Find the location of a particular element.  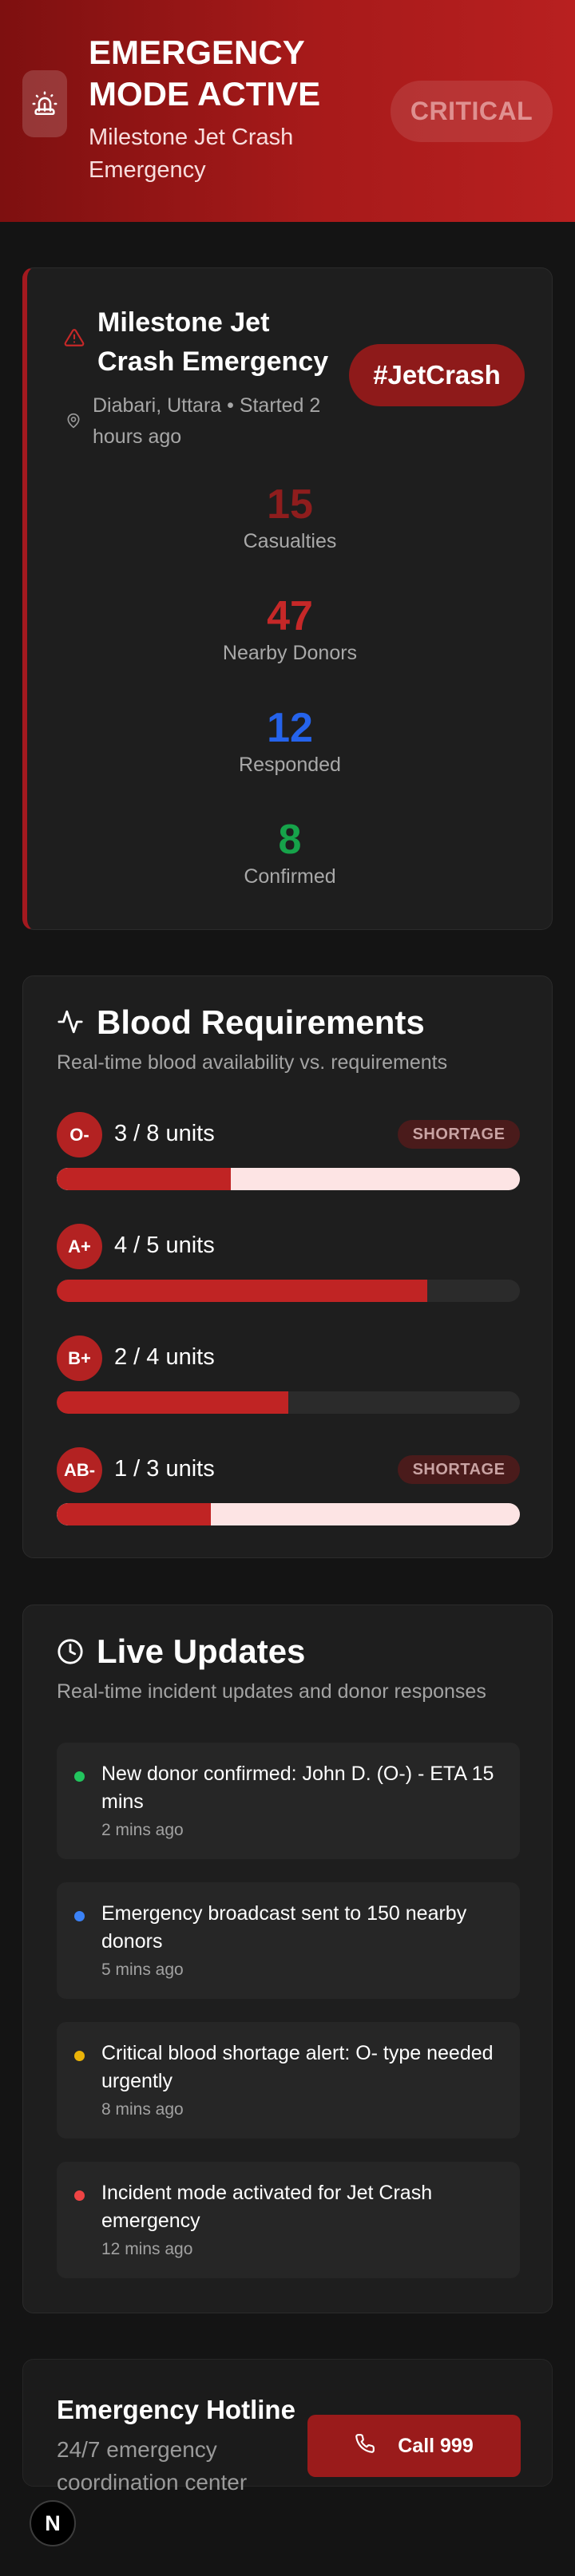

stat-responded: 12 Responded is located at coordinates (290, 740).